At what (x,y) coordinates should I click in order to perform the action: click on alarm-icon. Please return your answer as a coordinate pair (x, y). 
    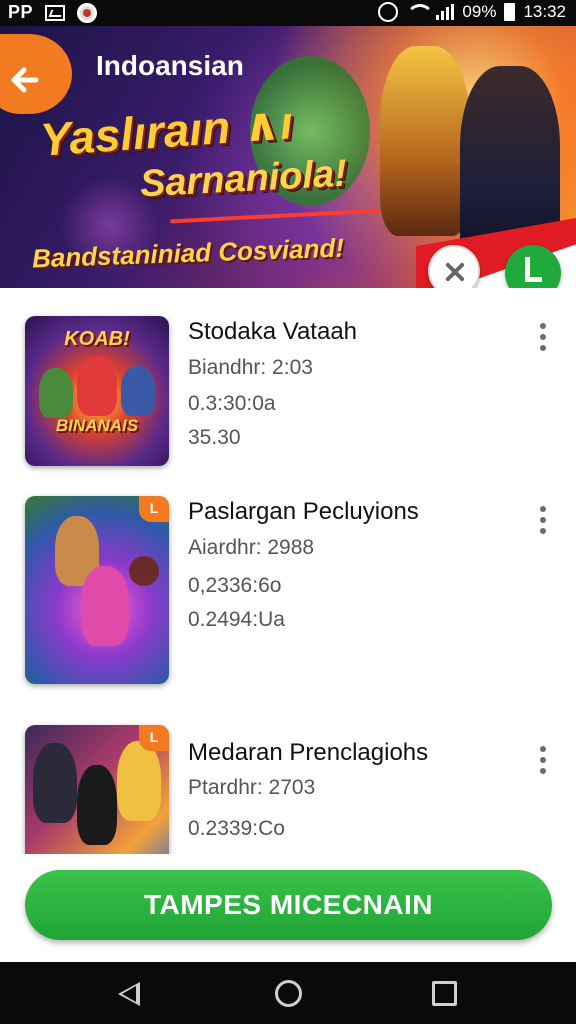
    Looking at the image, I should click on (388, 12).